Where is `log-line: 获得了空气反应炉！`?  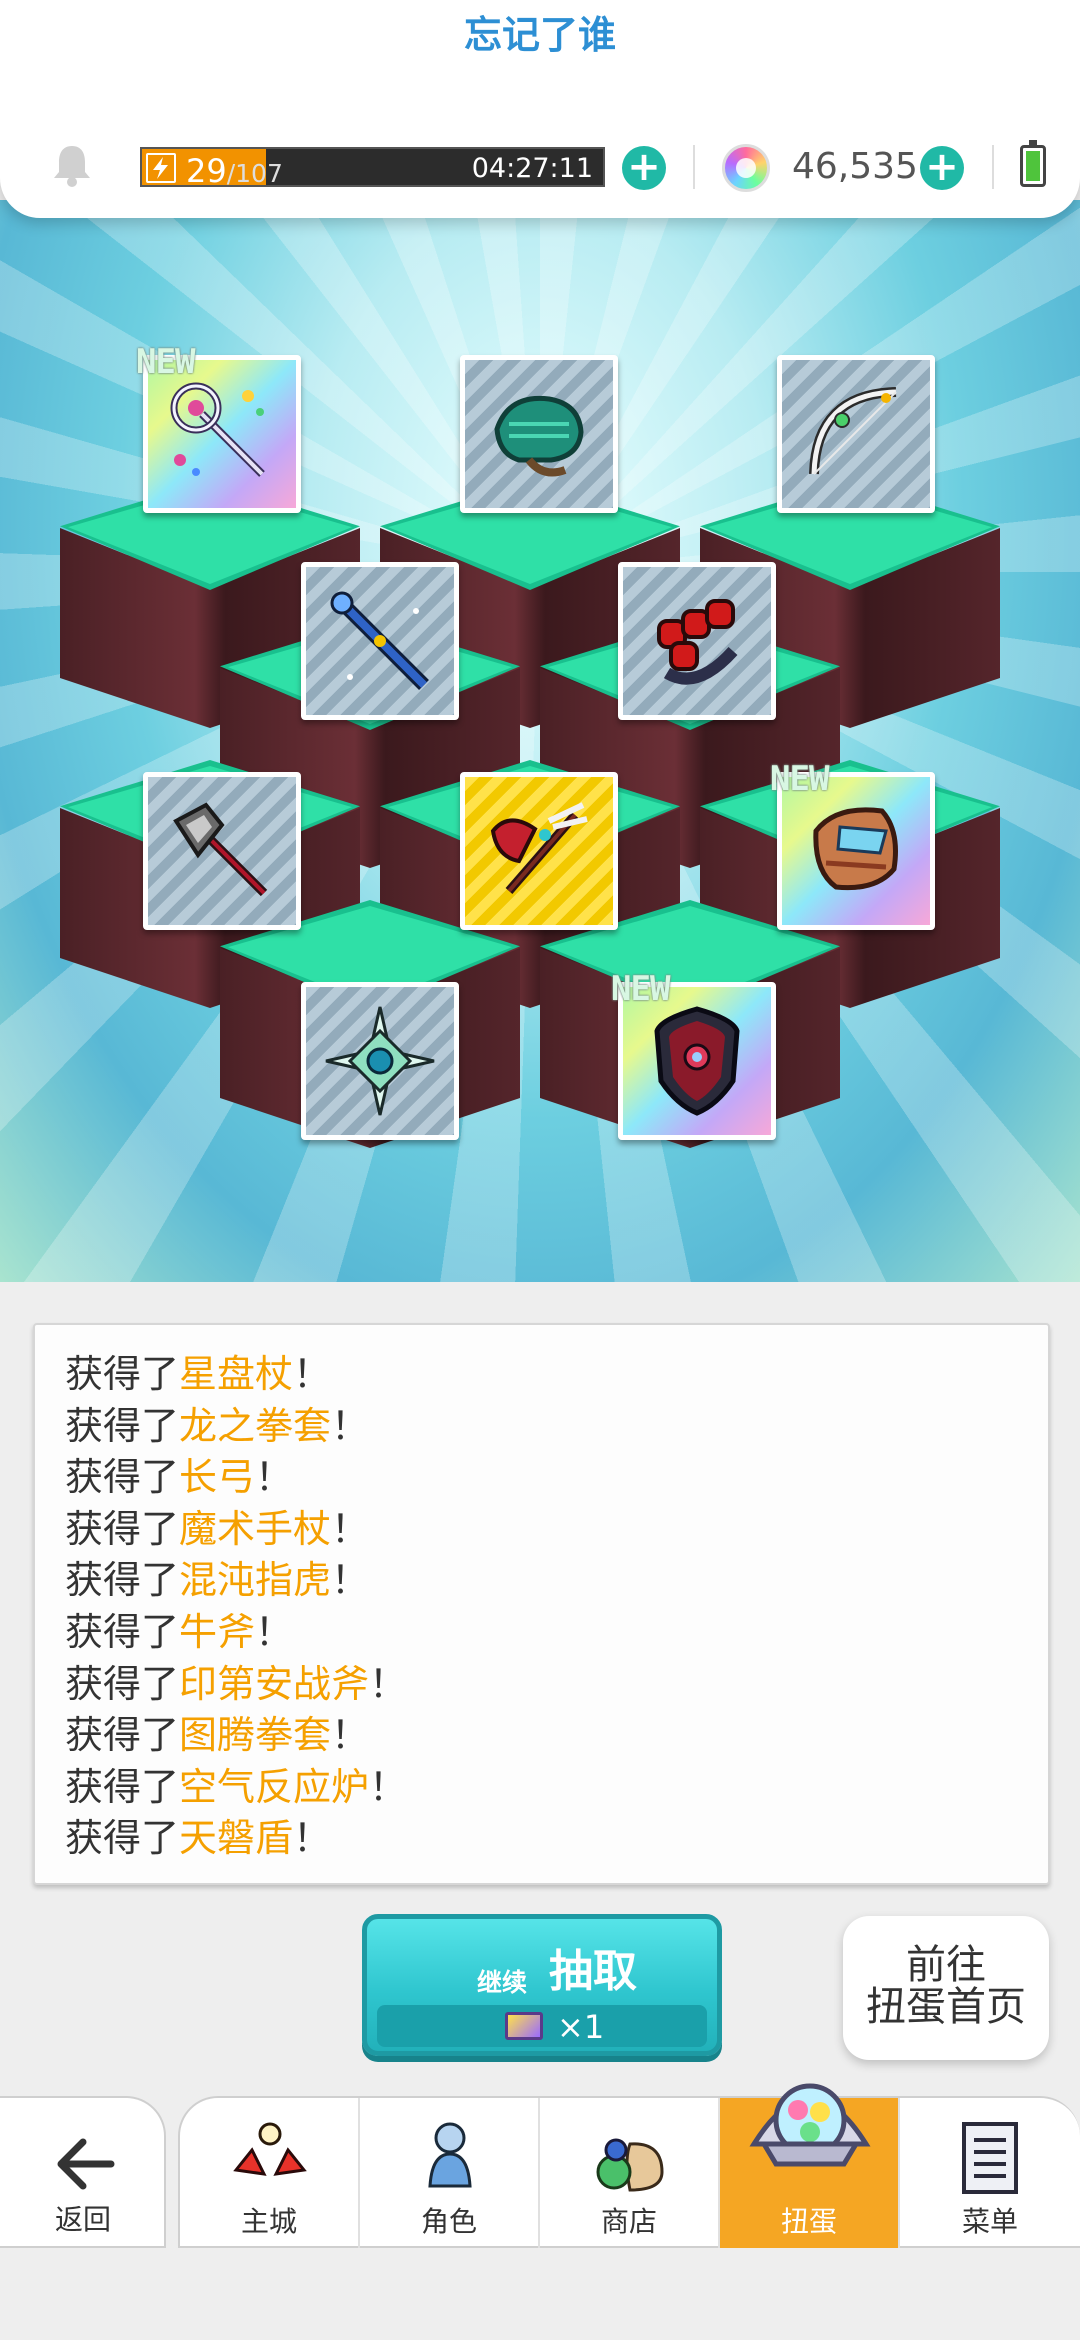 log-line: 获得了空气反应炉！ is located at coordinates (236, 1786).